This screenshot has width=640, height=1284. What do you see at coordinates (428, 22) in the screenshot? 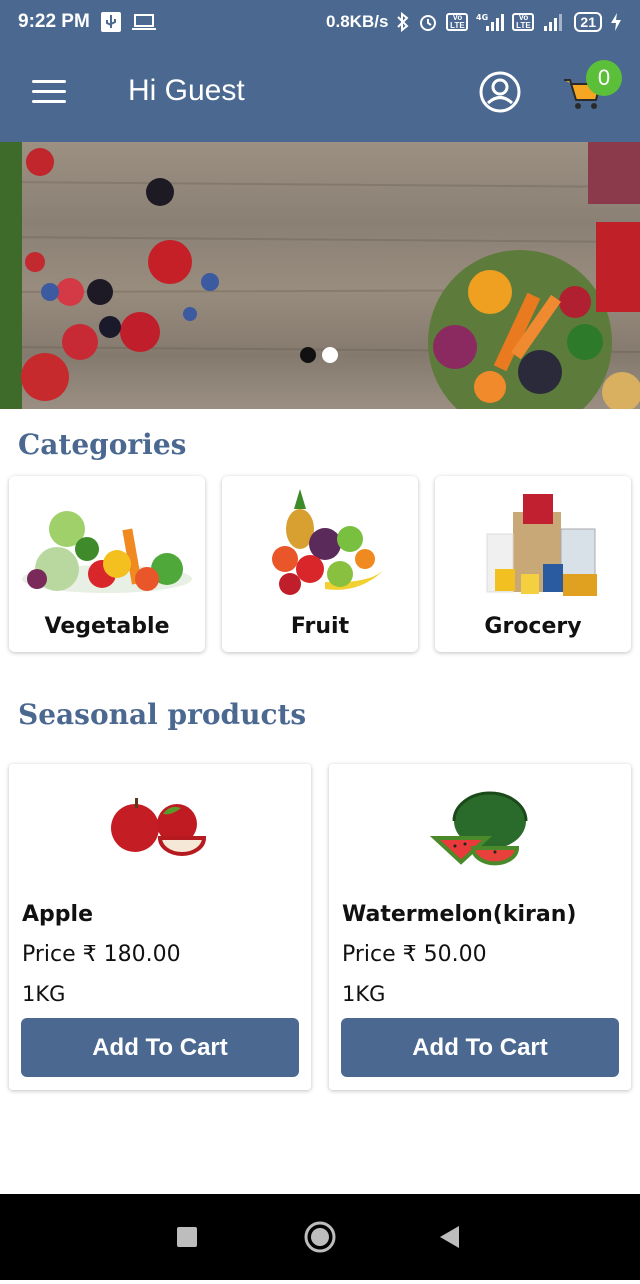
I see `alarm-icon` at bounding box center [428, 22].